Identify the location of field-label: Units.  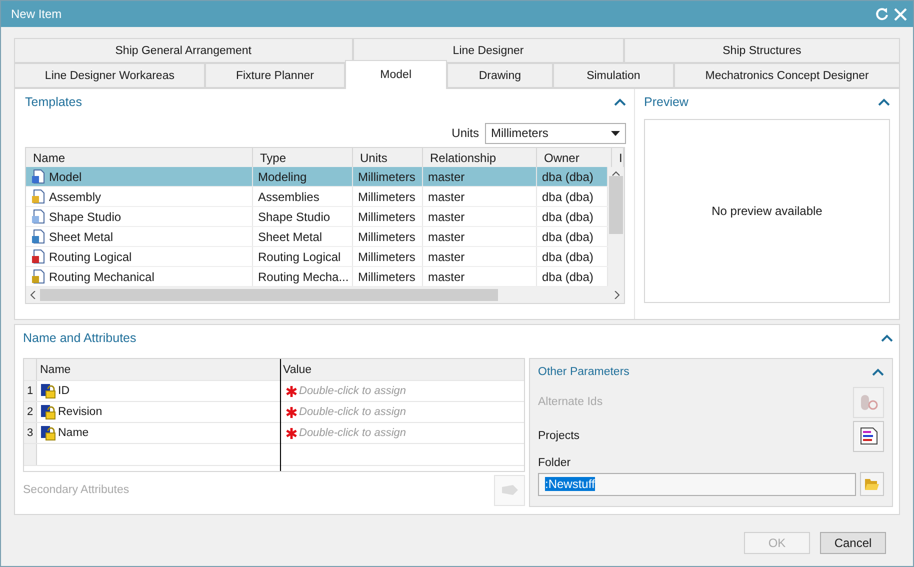
(465, 133).